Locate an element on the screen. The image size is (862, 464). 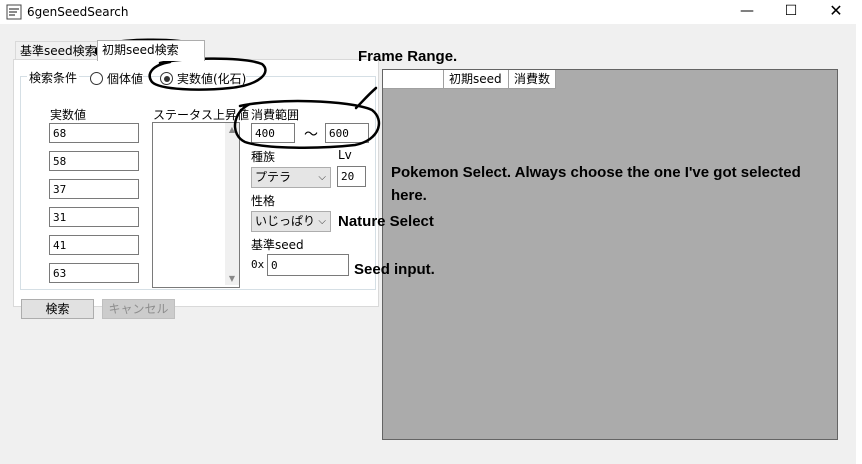
radio-actual-stats-label: 実数値(化石) is located at coordinates (212, 79).